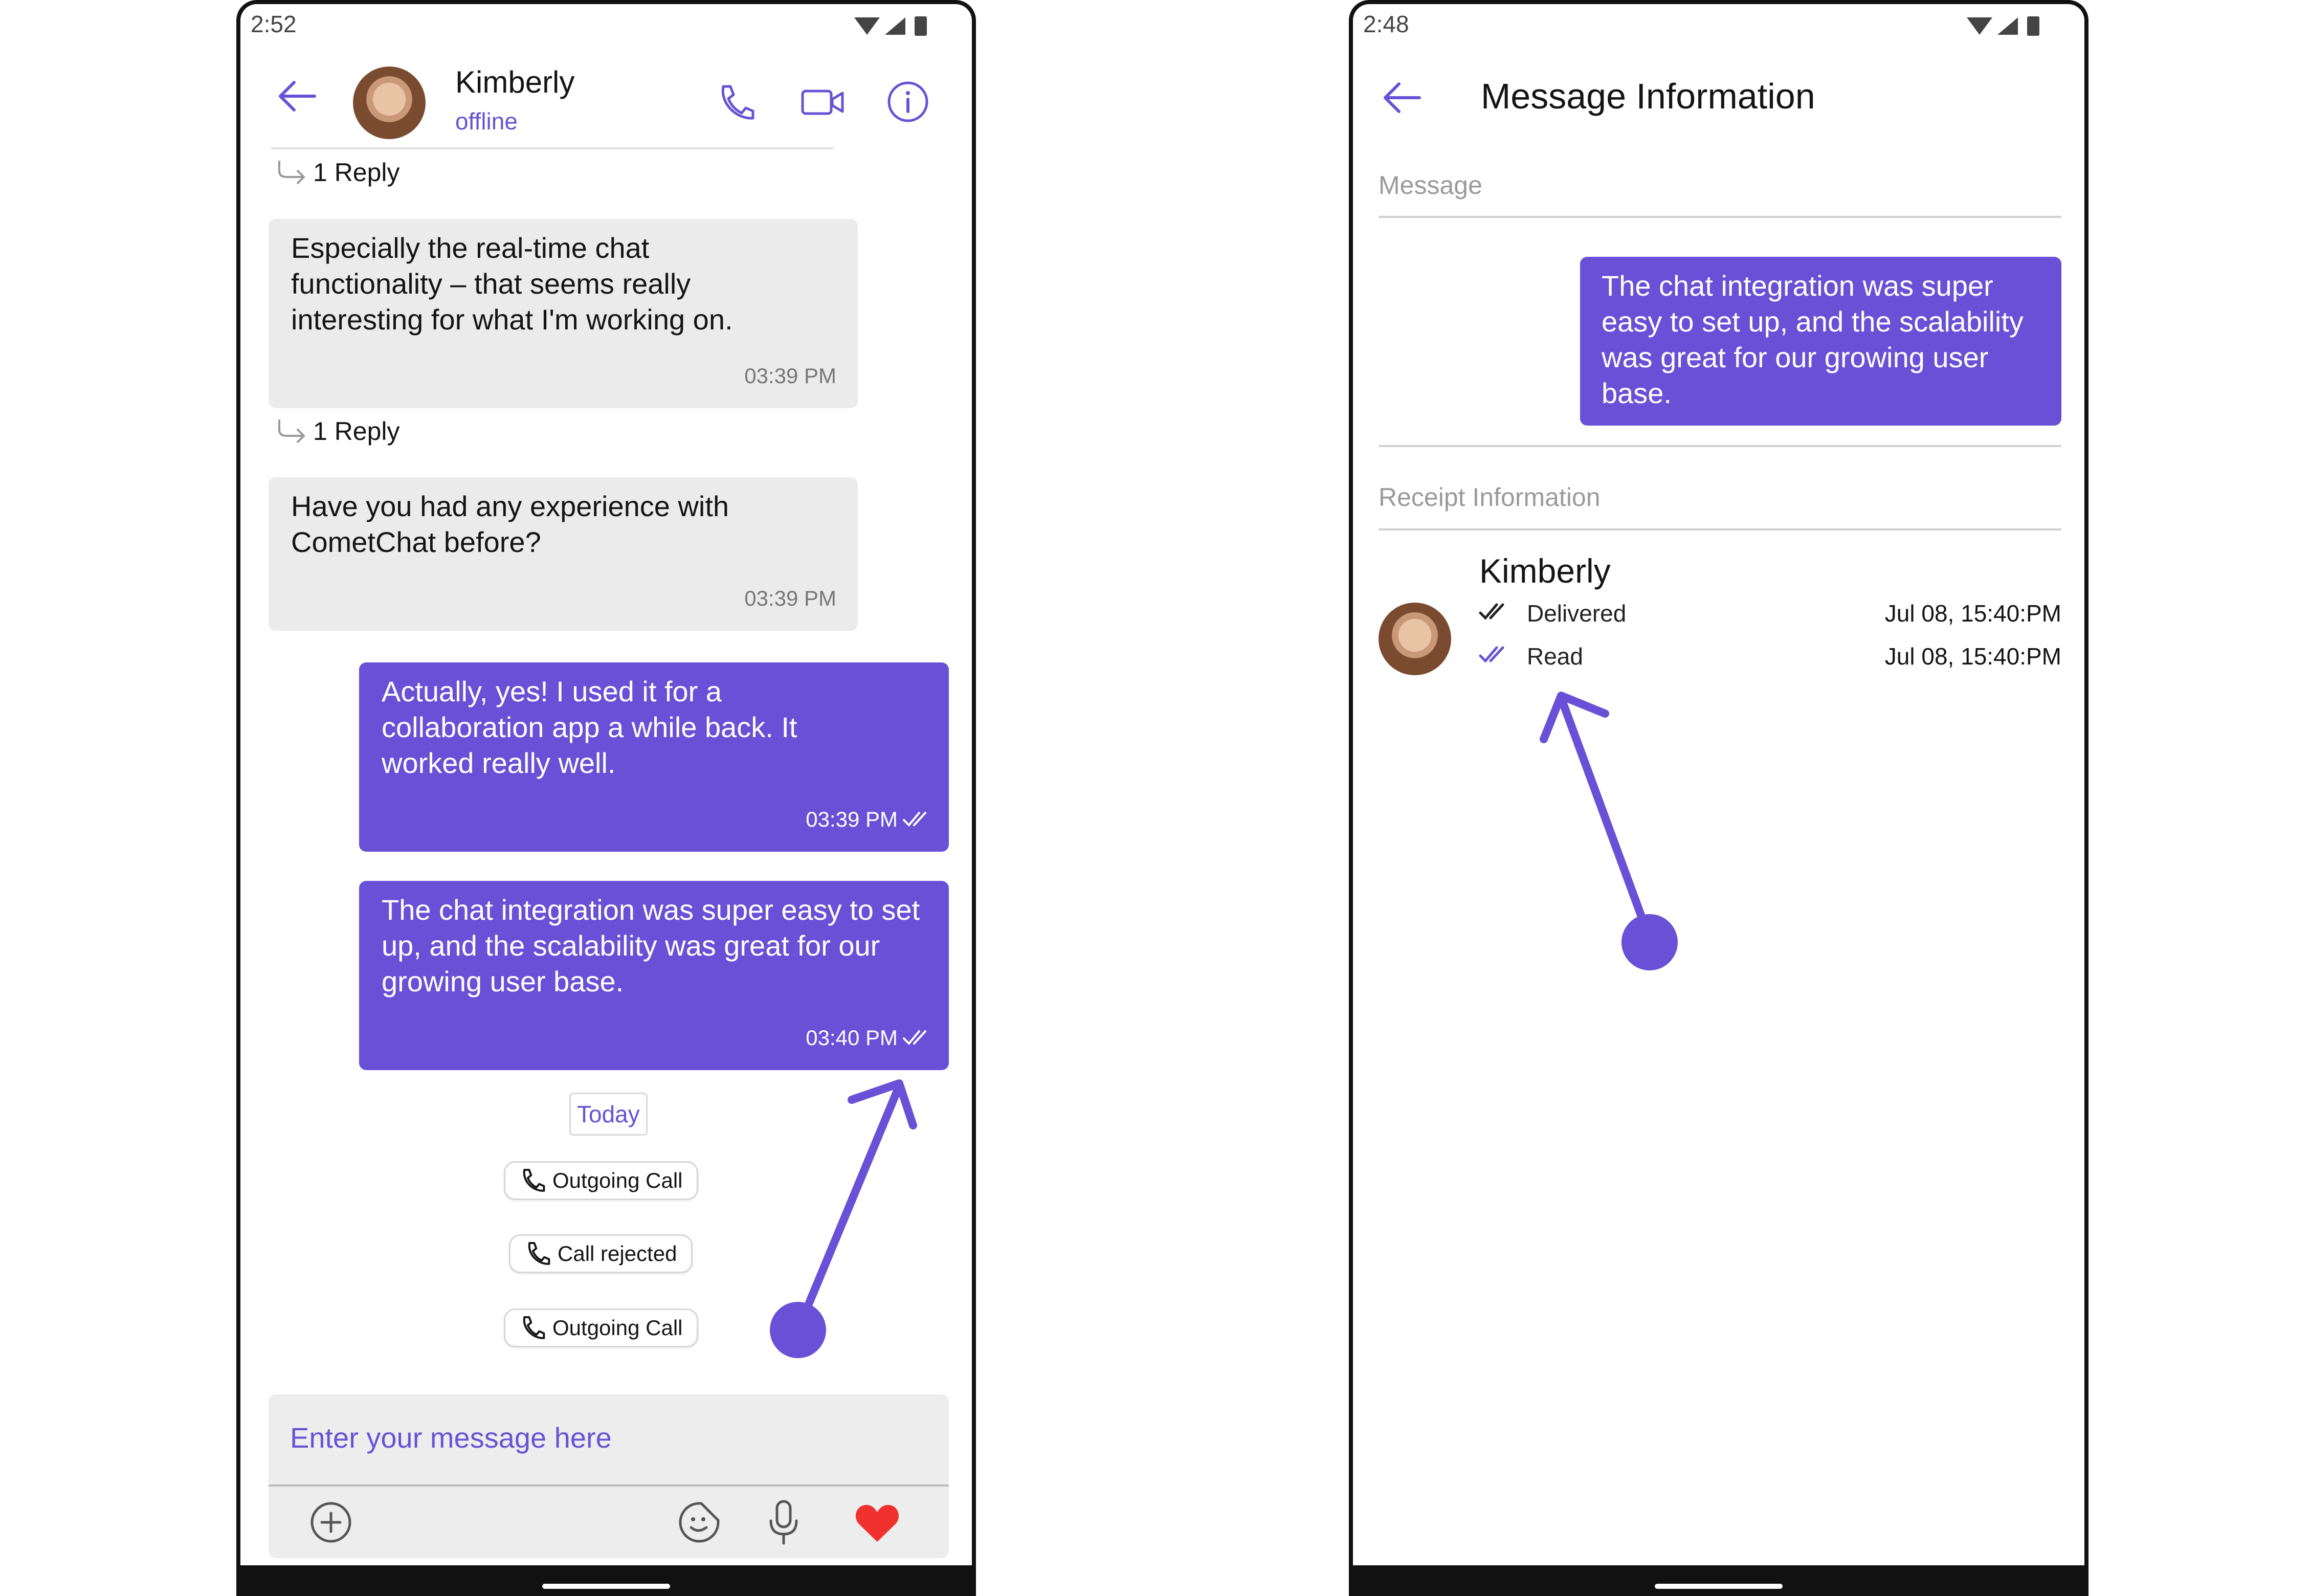 This screenshot has height=1596, width=2311. I want to click on annotation-arrow-left, so click(843, 1218).